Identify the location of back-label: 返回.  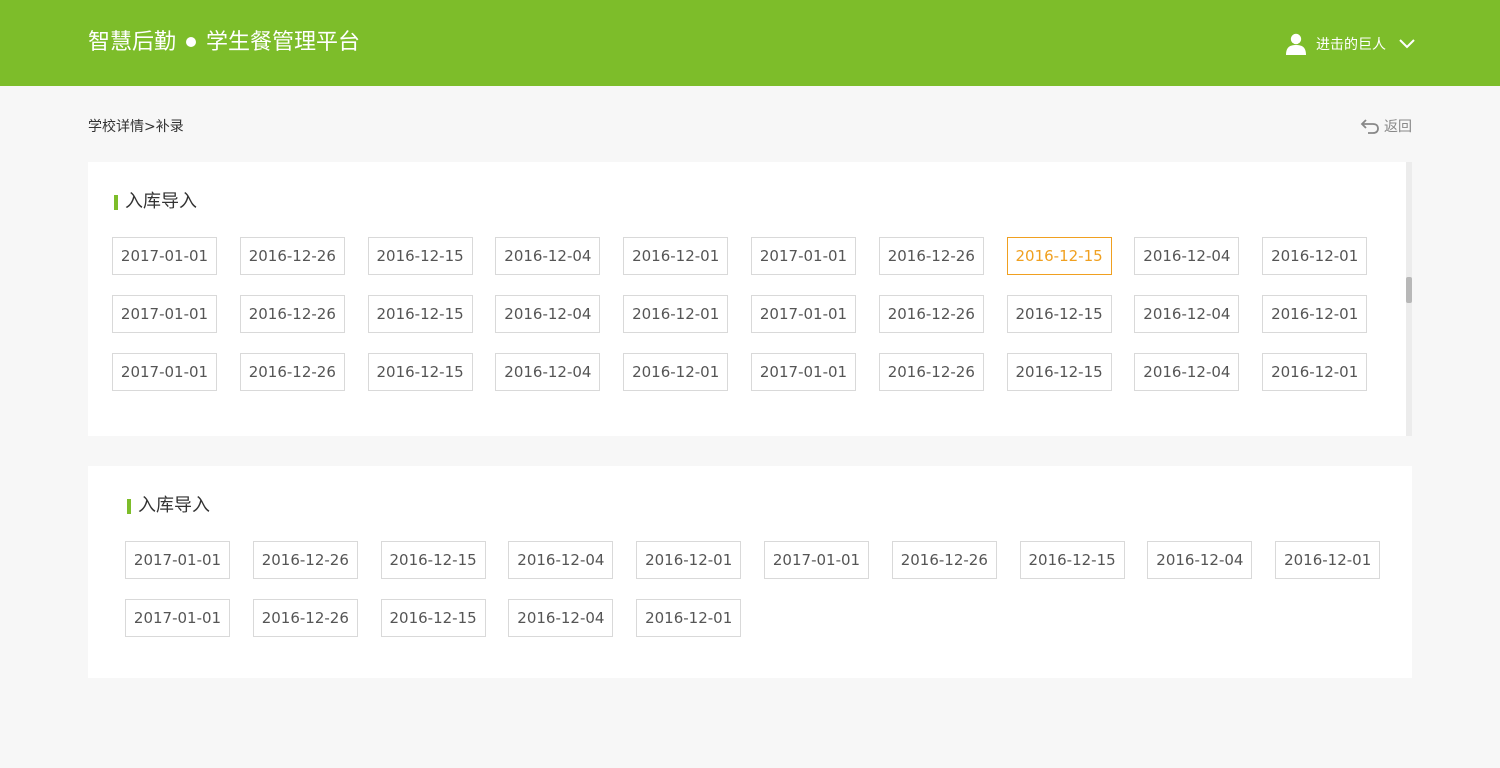
(1398, 127).